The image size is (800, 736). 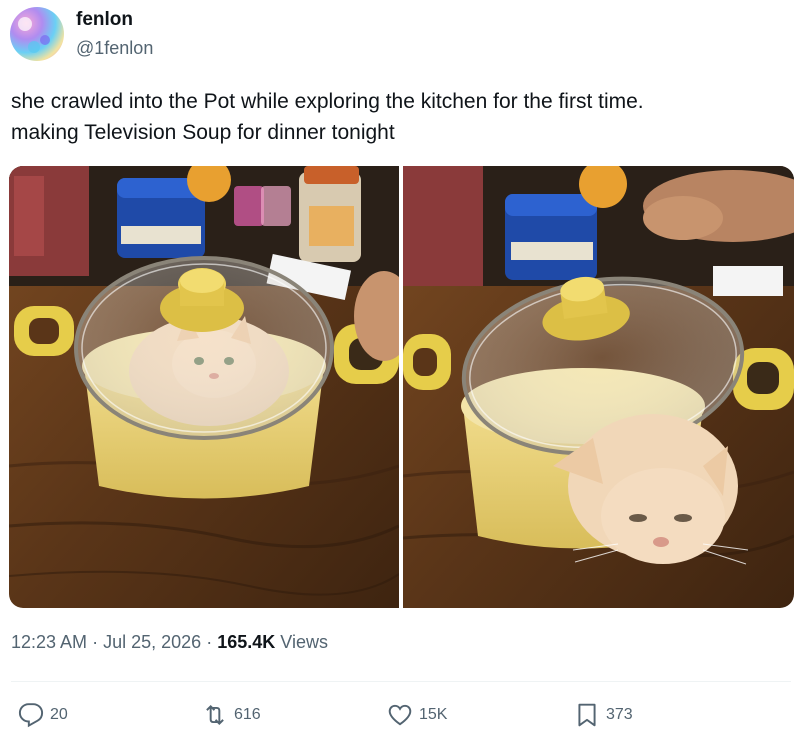 I want to click on repost-count: 616, so click(x=247, y=714).